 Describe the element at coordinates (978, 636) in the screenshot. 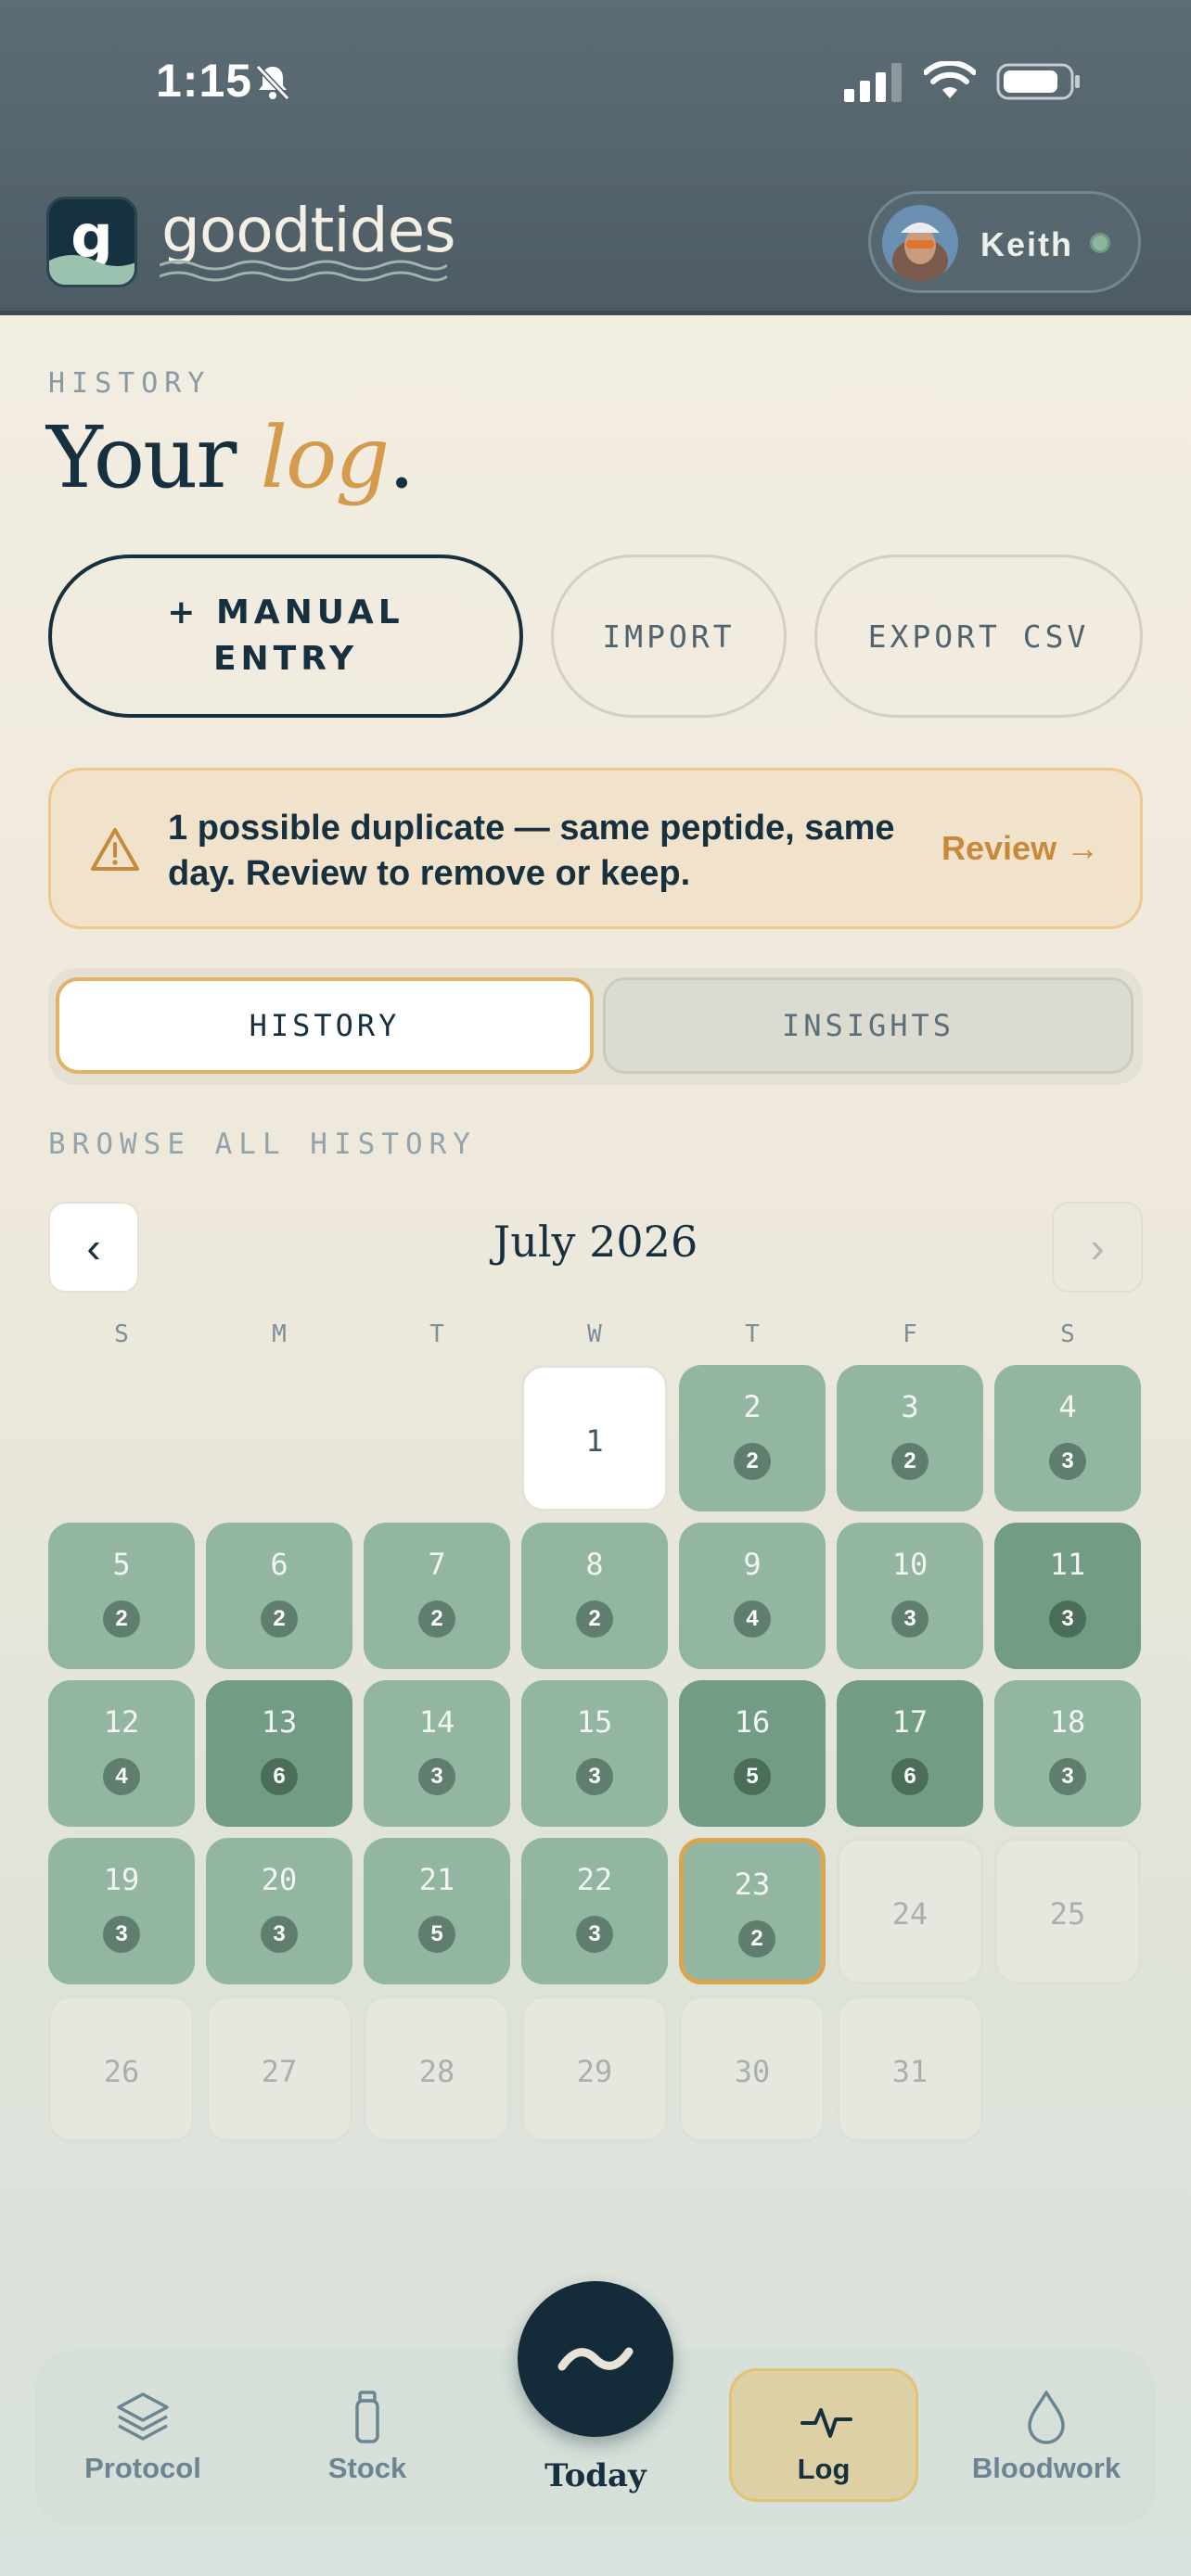

I see `export-csv-button: EXPORT CSV` at that location.